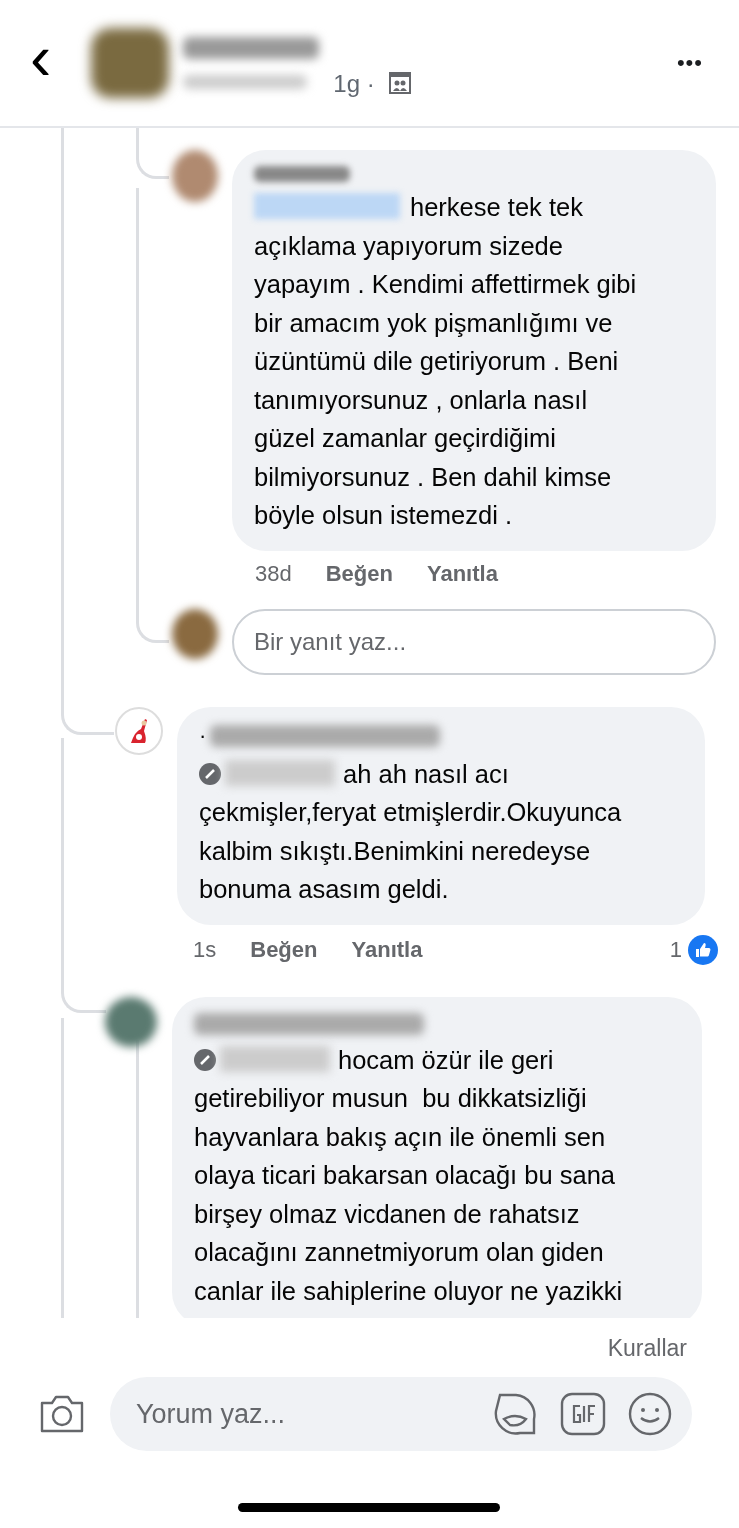 The height and width of the screenshot is (1528, 739). I want to click on comment-text: ah ah nasıl acı çekmişler,feryat etmişlerdir.Okuyunca kalbim sıkıştı.Benimkini neredeyse bonuma asasım geldi., so click(411, 831).